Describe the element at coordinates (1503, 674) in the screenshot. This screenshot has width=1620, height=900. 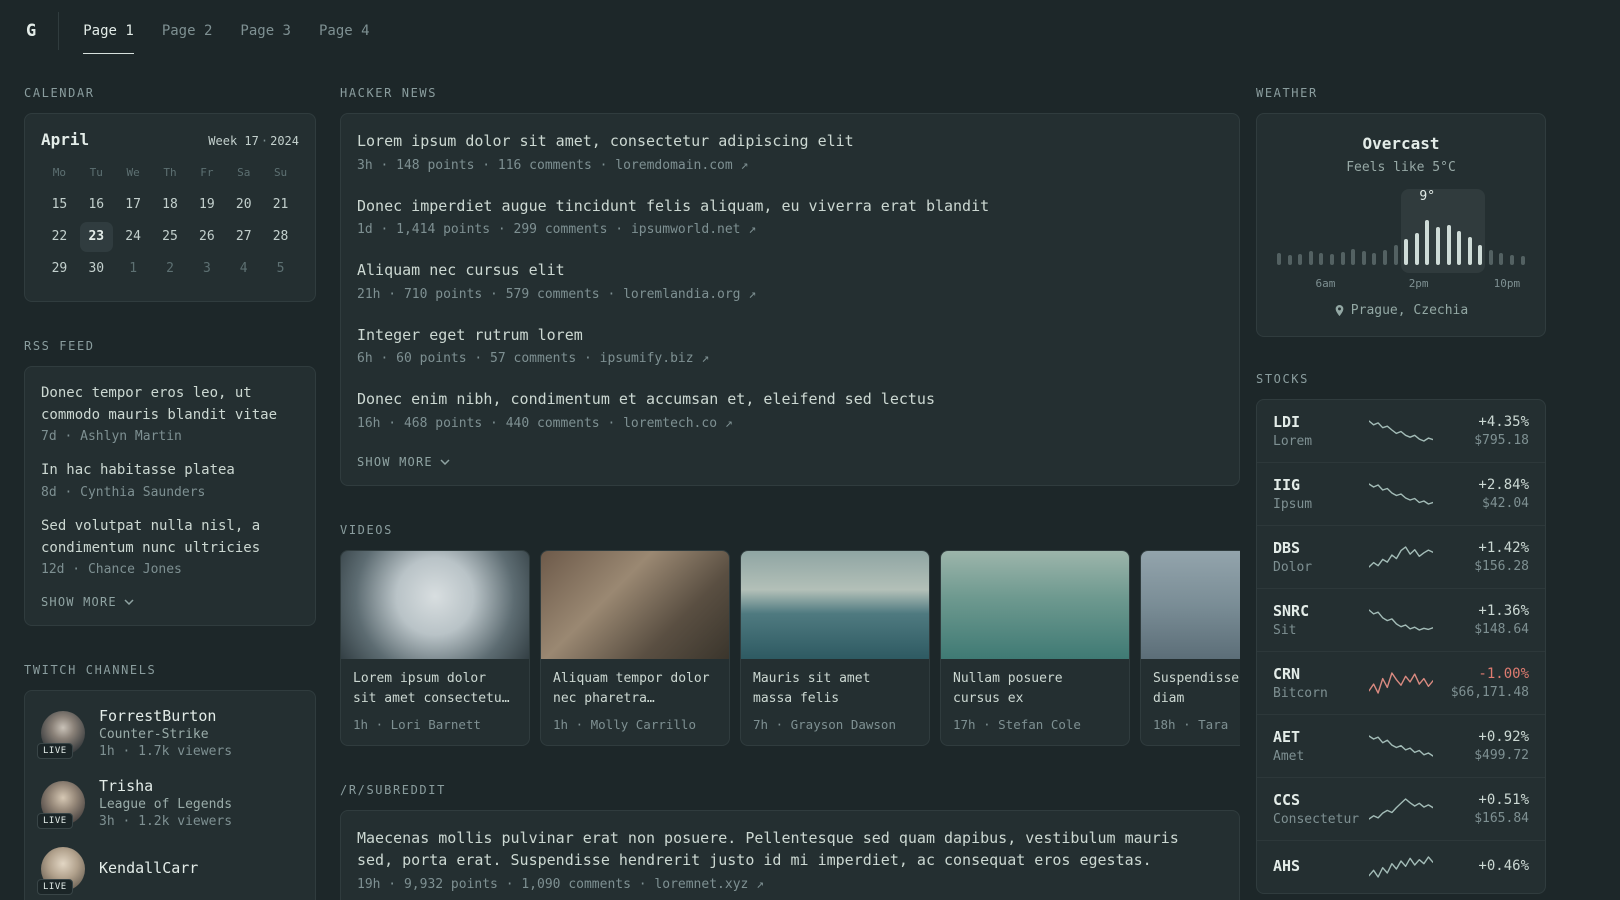
I see `stock-change: -1.00%` at that location.